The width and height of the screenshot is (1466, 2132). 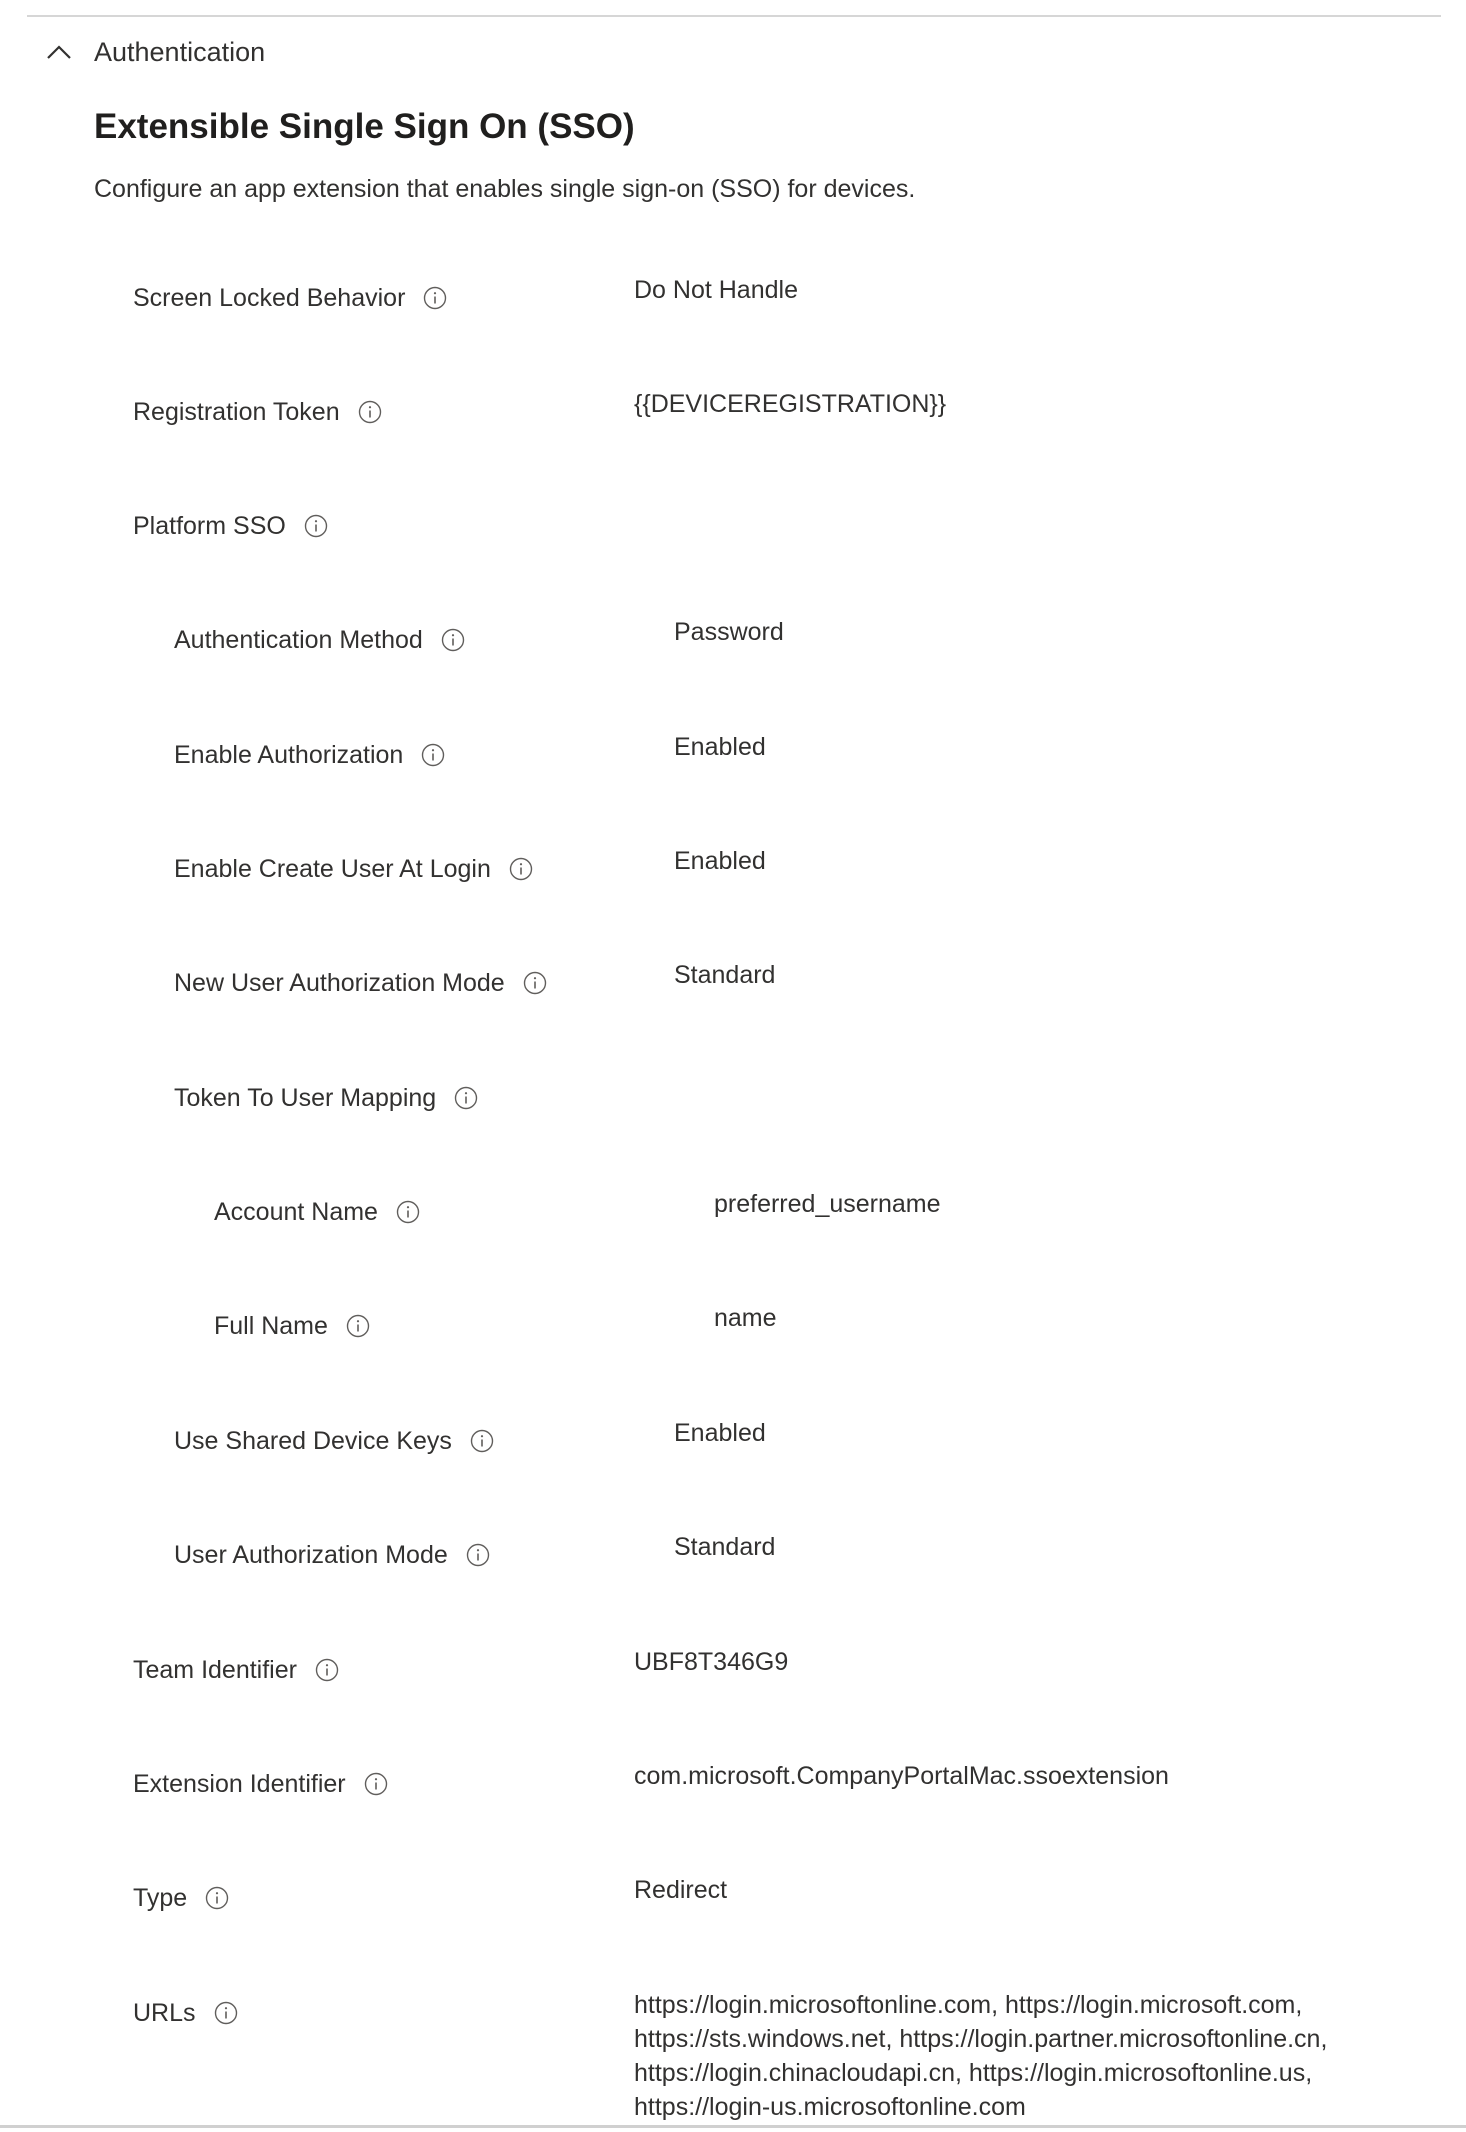 I want to click on setting-row-enable-create-user-at-login: Enable Create User At Login Enabled, so click(x=733, y=878).